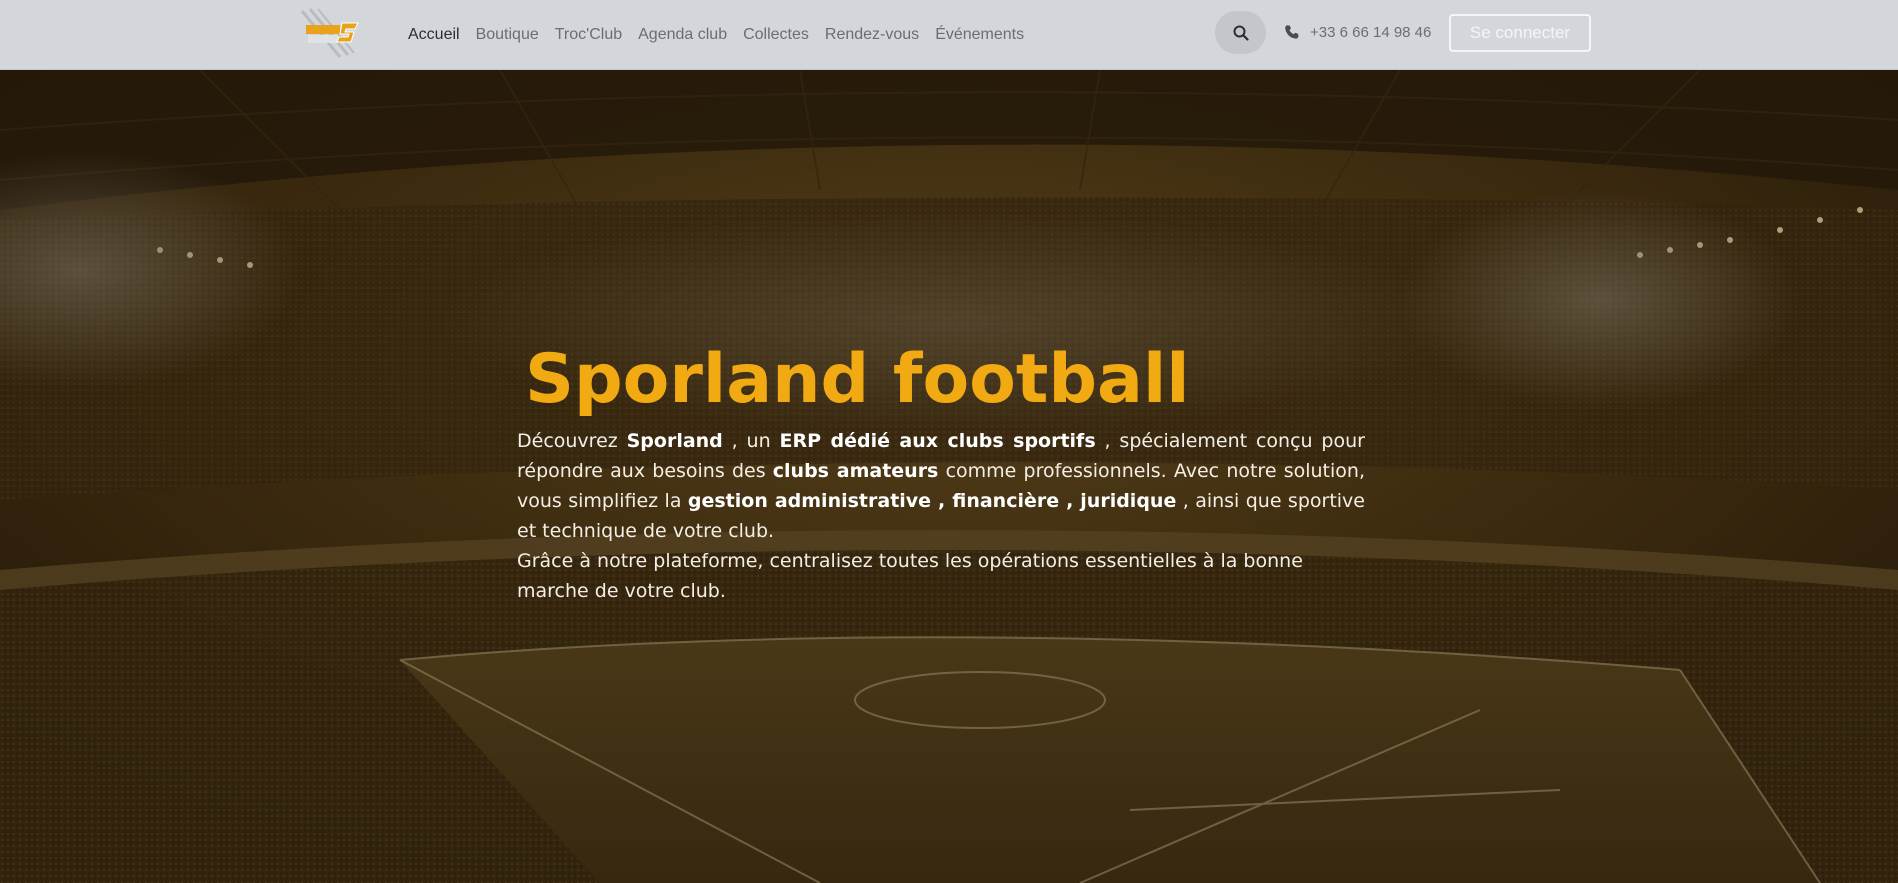 This screenshot has height=883, width=1898. Describe the element at coordinates (572, 441) in the screenshot. I see `hero-text-part: Découvrez` at that location.